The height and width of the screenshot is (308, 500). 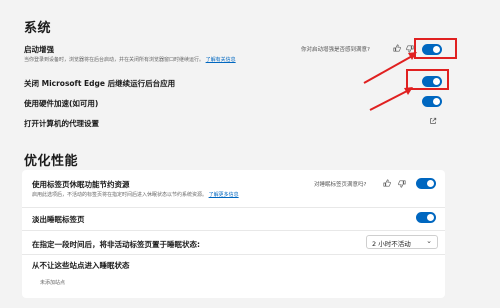 What do you see at coordinates (340, 185) in the screenshot?
I see `sleeping-tabs-feedback-question: 对睡眠标签页满意吗?` at bounding box center [340, 185].